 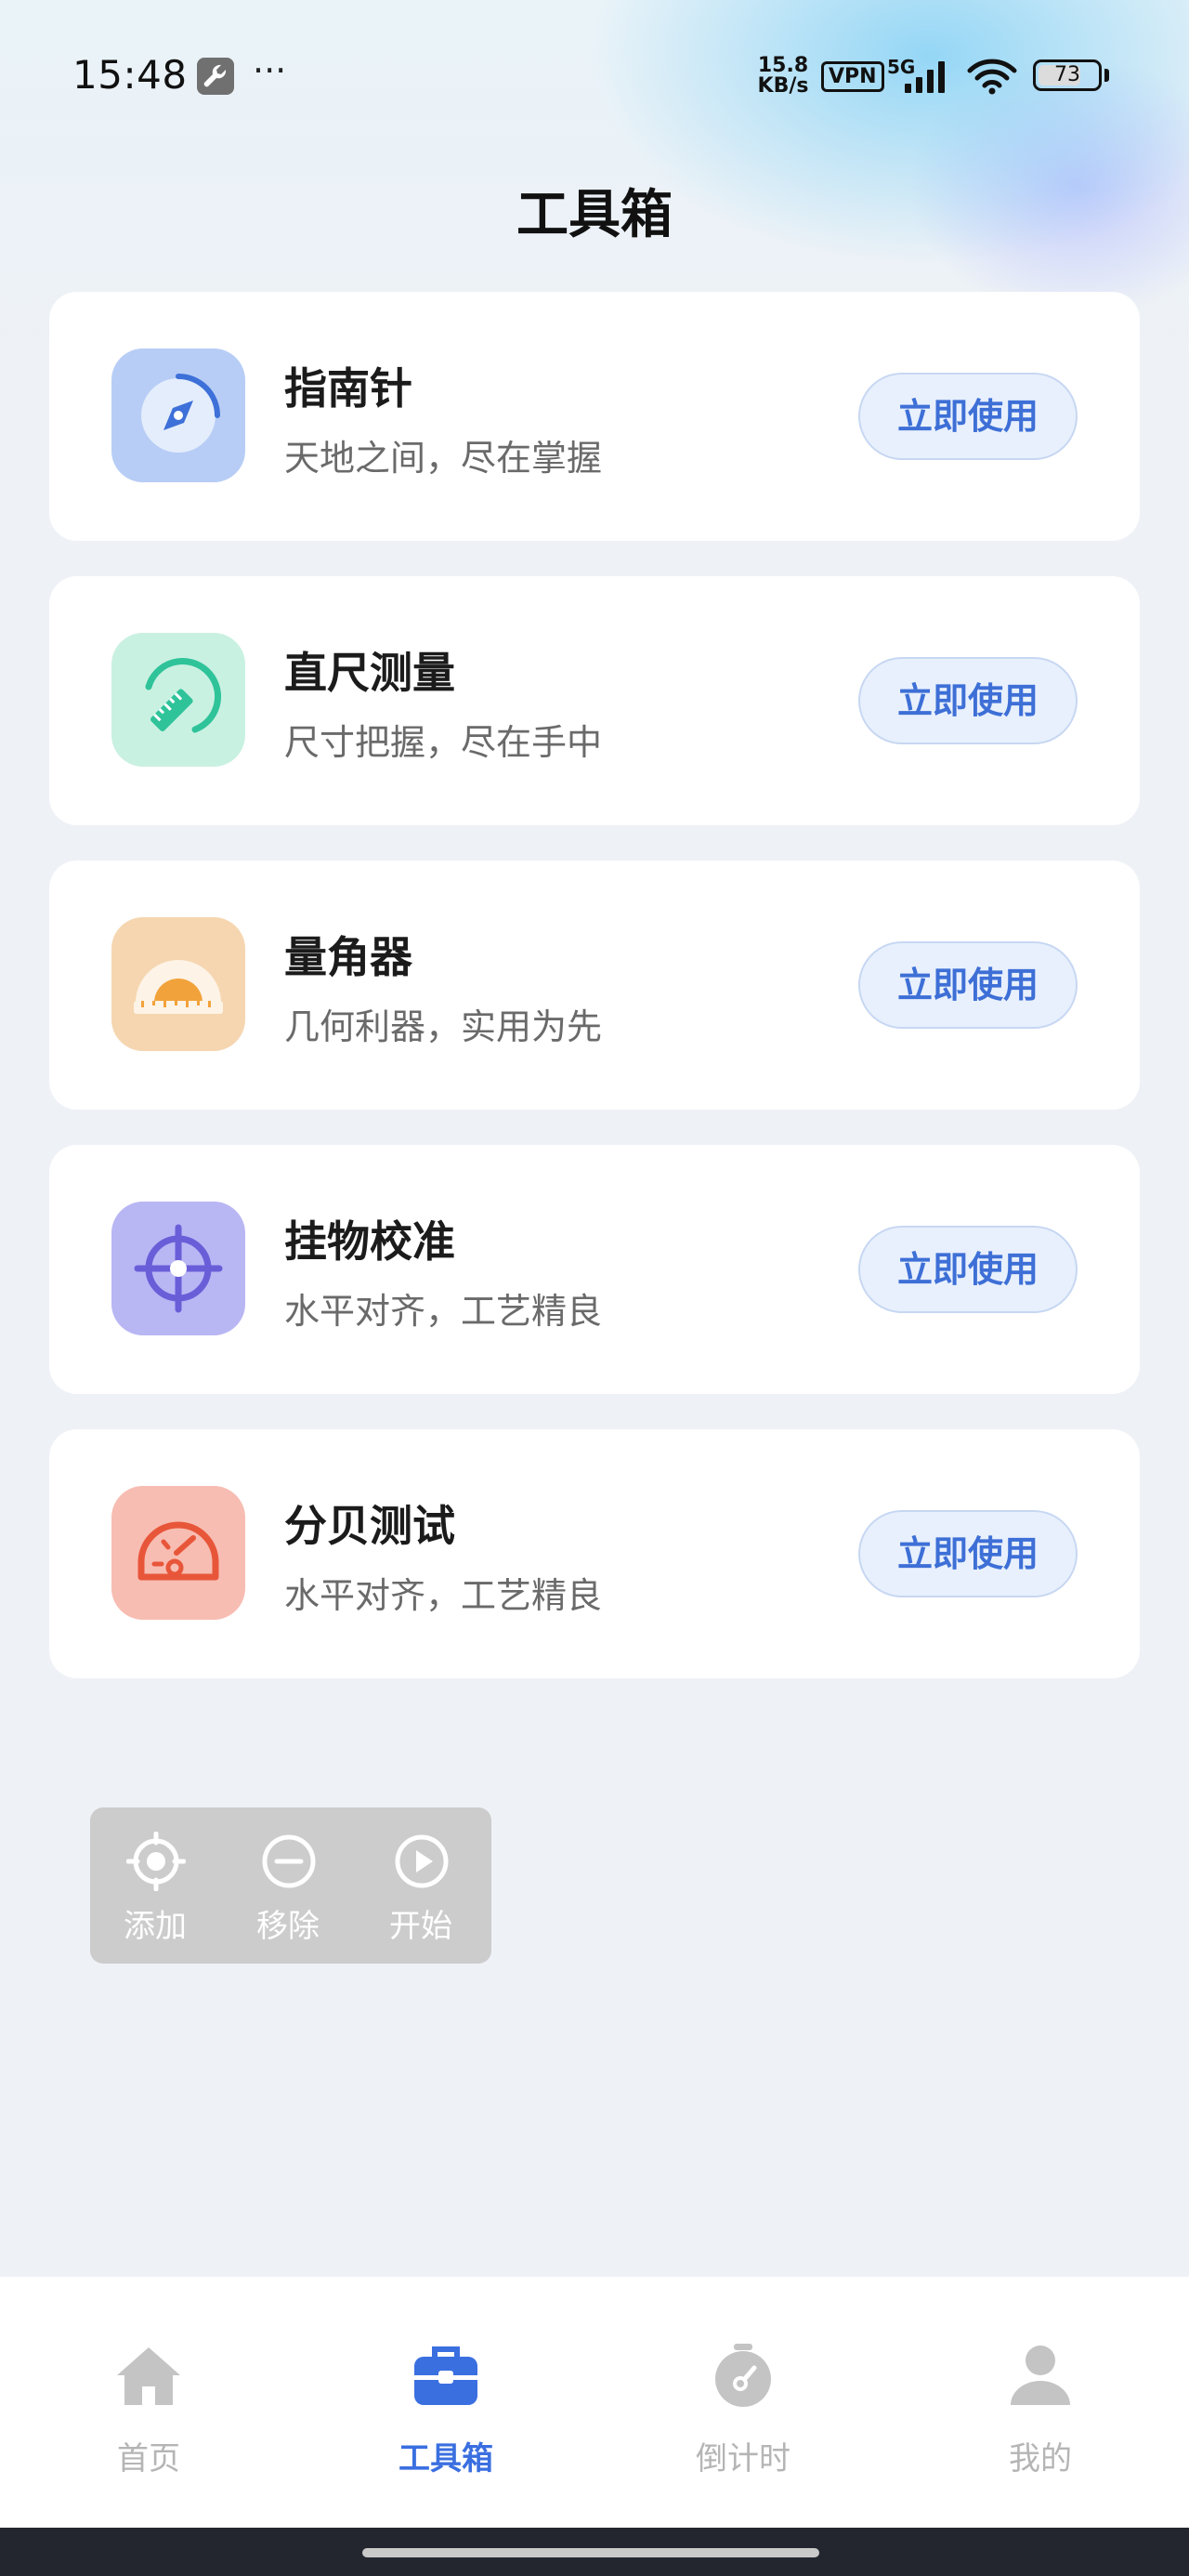 What do you see at coordinates (594, 1553) in the screenshot?
I see `tool-card-decibel-test: 分贝测试 水平对齐，工艺精良 立即使用` at bounding box center [594, 1553].